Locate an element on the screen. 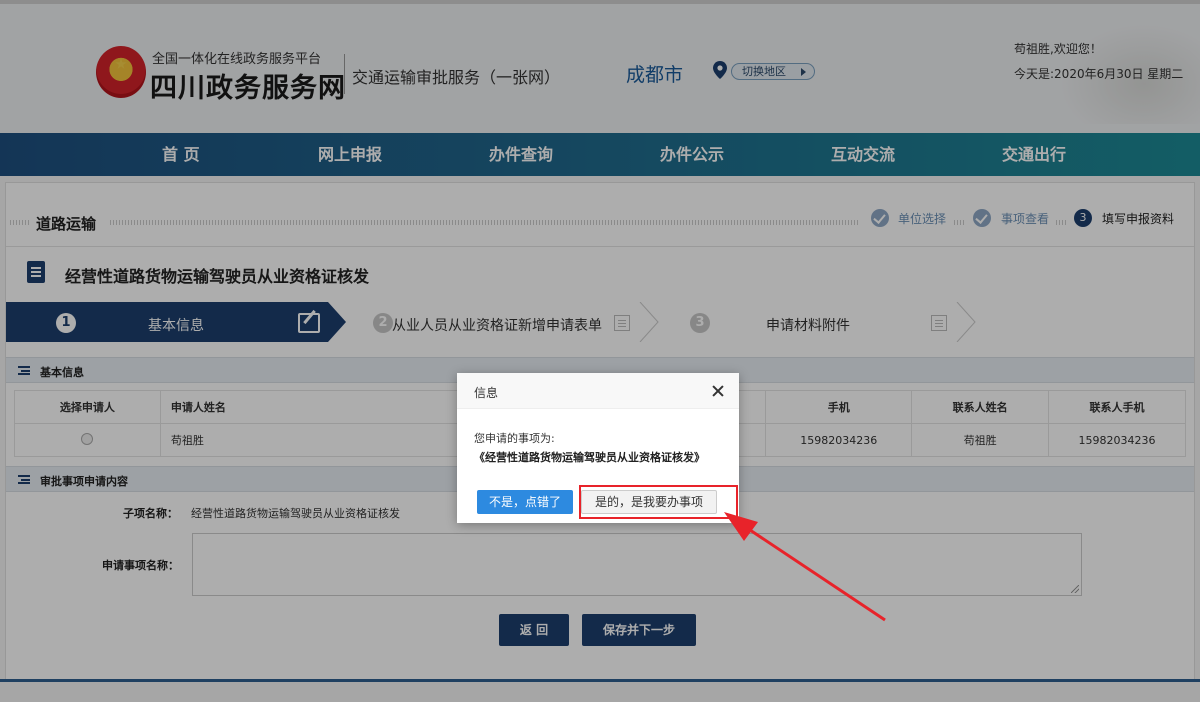  dialog-header: 信息 is located at coordinates (598, 391).